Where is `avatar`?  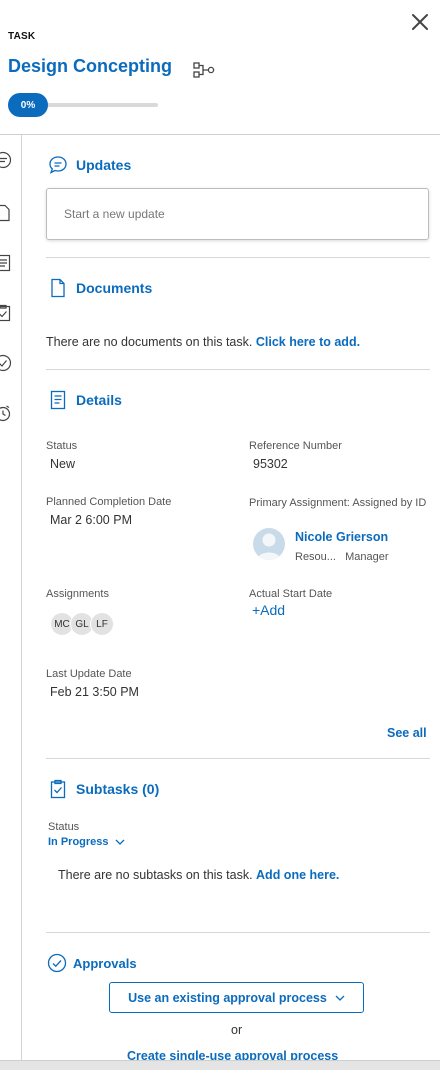 avatar is located at coordinates (269, 544).